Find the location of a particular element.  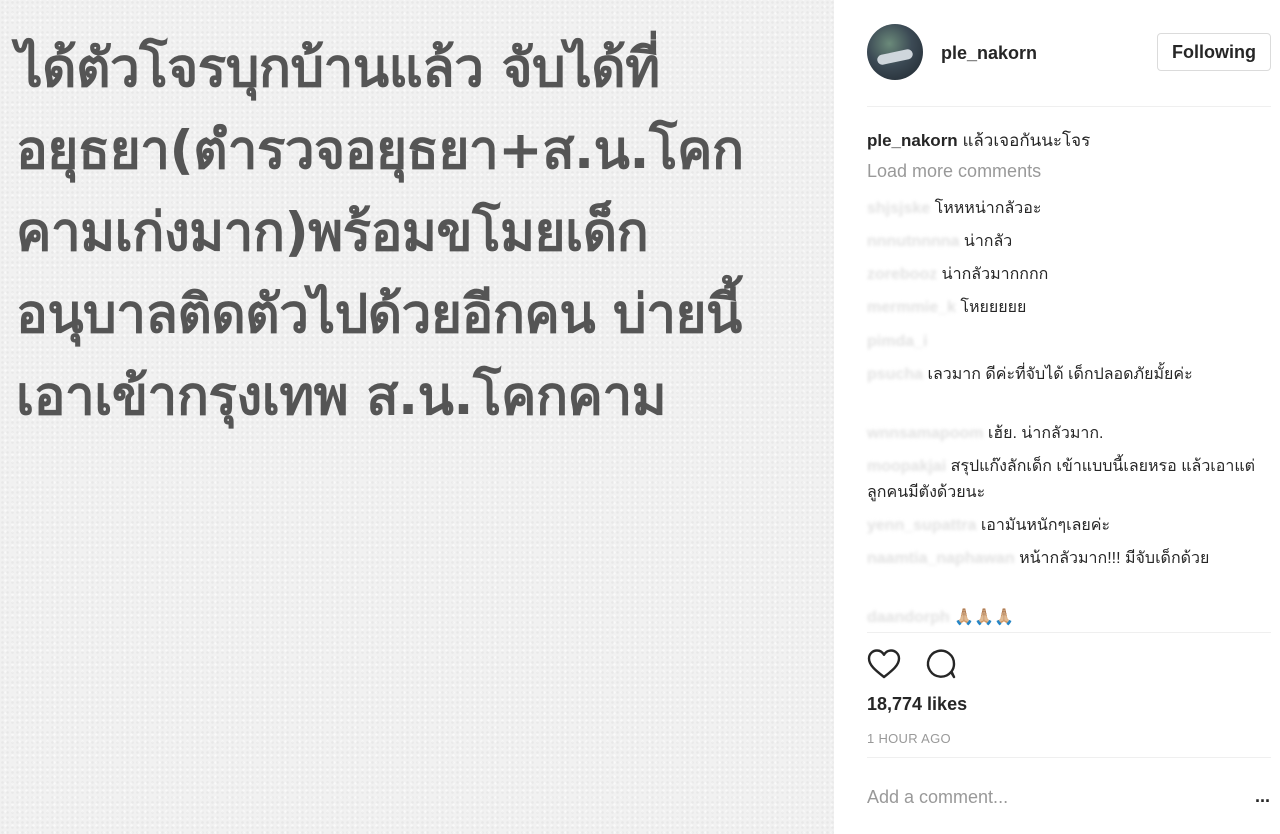

header-username: ple_nakorn is located at coordinates (989, 53).